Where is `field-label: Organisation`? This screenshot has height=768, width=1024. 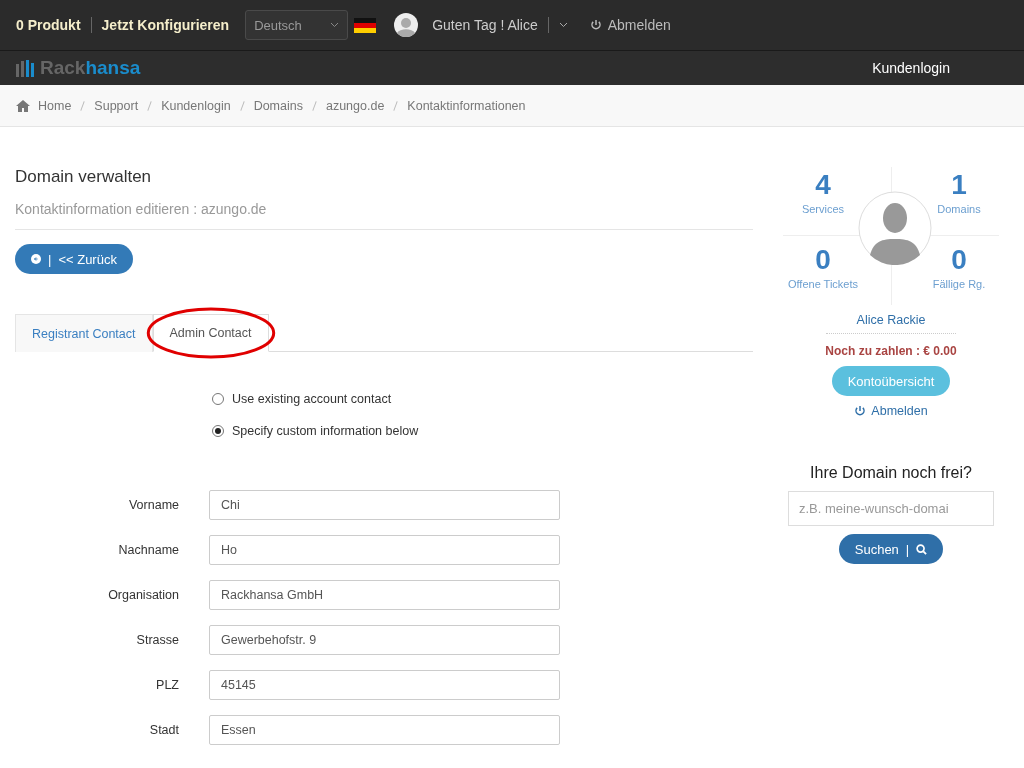
field-label: Organisation is located at coordinates (143, 595).